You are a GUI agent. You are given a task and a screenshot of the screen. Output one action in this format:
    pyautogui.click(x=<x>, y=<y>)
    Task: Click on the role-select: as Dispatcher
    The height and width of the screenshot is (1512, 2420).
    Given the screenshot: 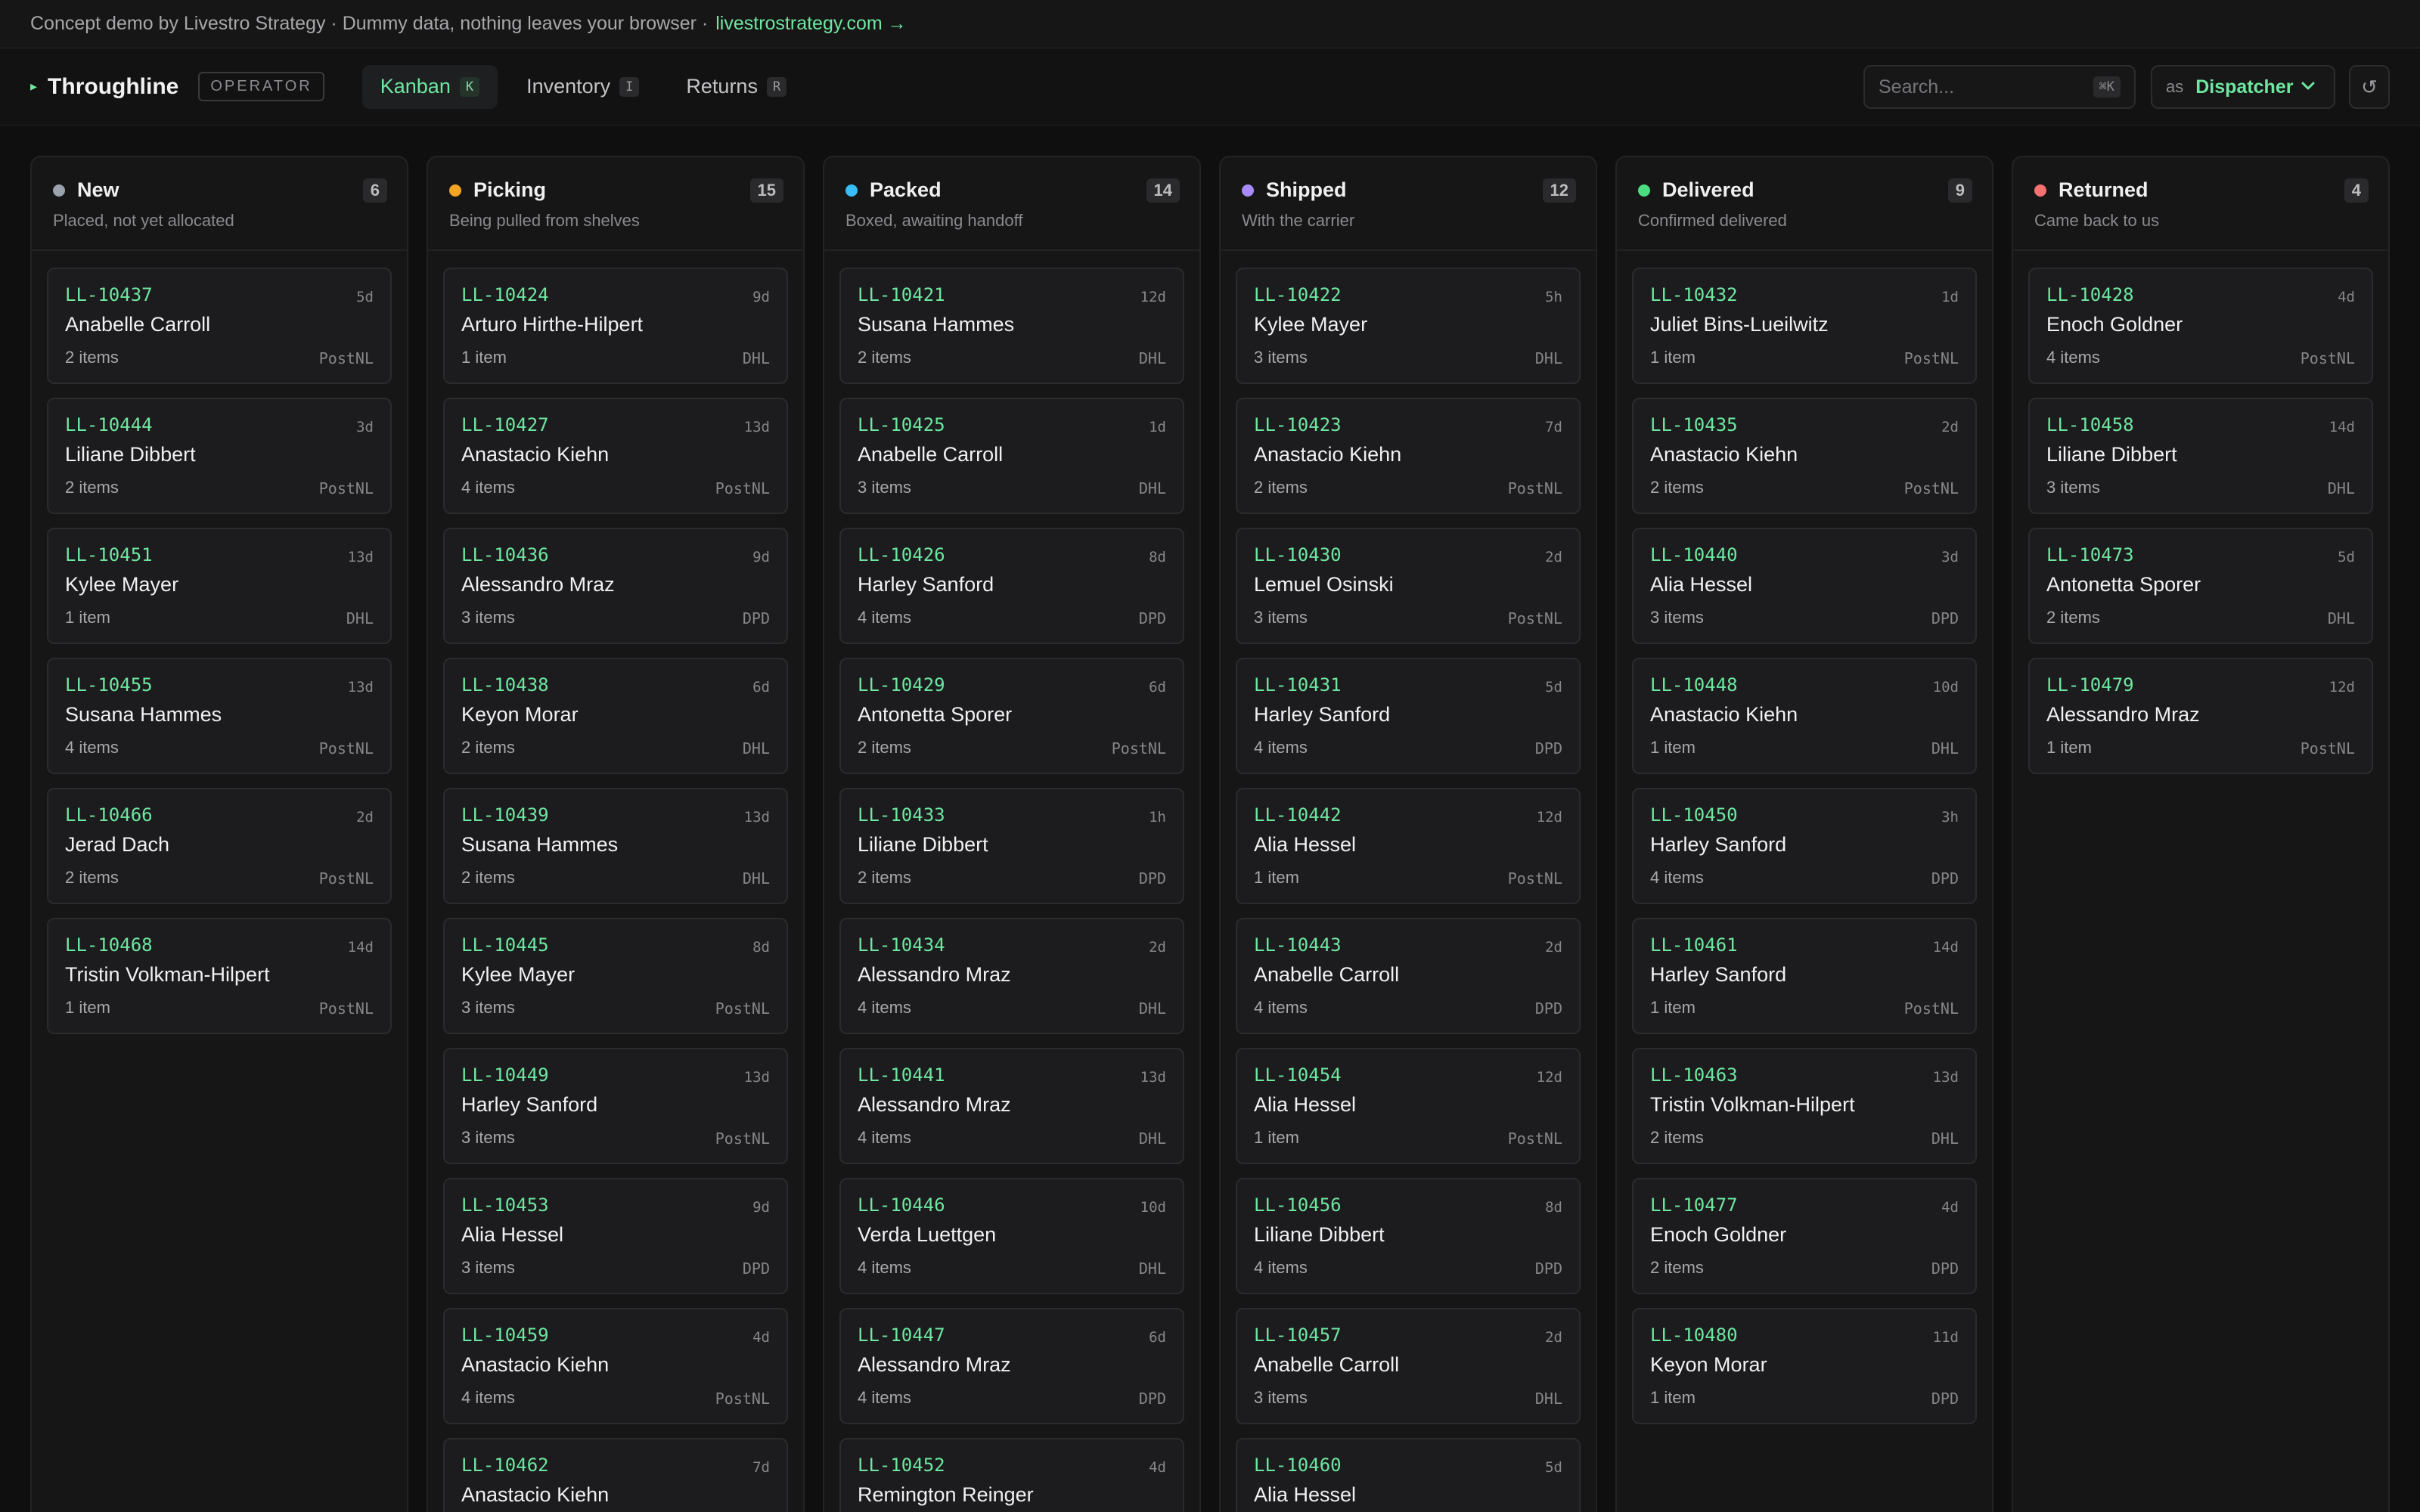 What is the action you would take?
    pyautogui.click(x=2243, y=87)
    